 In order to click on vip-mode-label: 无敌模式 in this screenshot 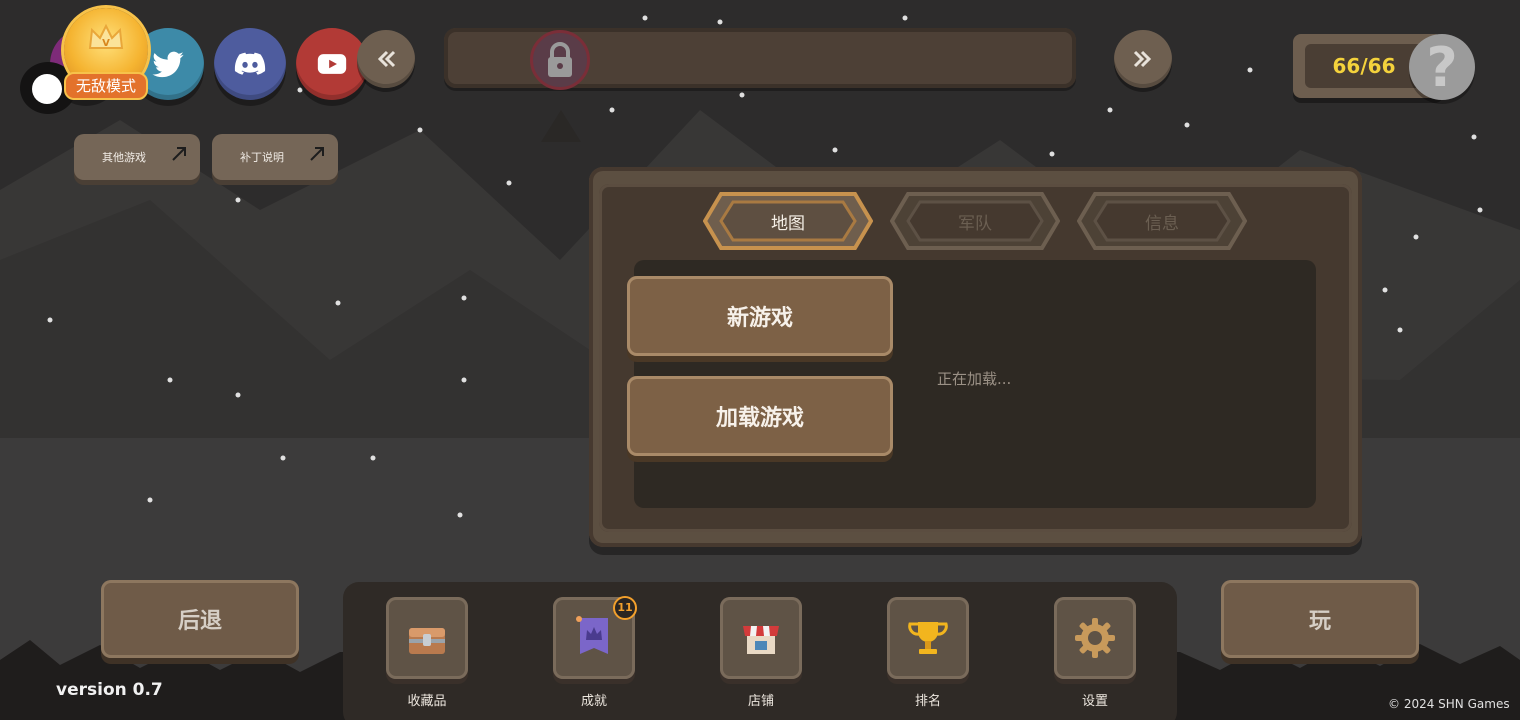, I will do `click(106, 86)`.